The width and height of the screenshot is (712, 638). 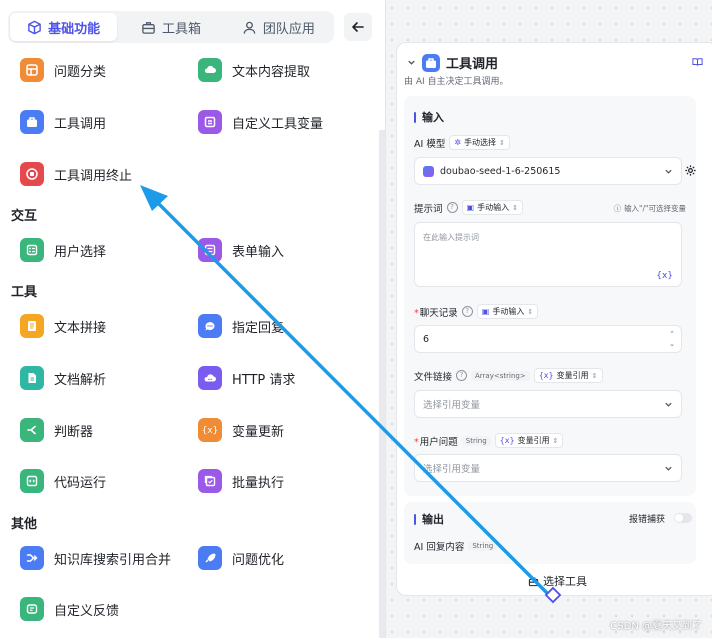 I want to click on connection-handle-icon, so click(x=553, y=595).